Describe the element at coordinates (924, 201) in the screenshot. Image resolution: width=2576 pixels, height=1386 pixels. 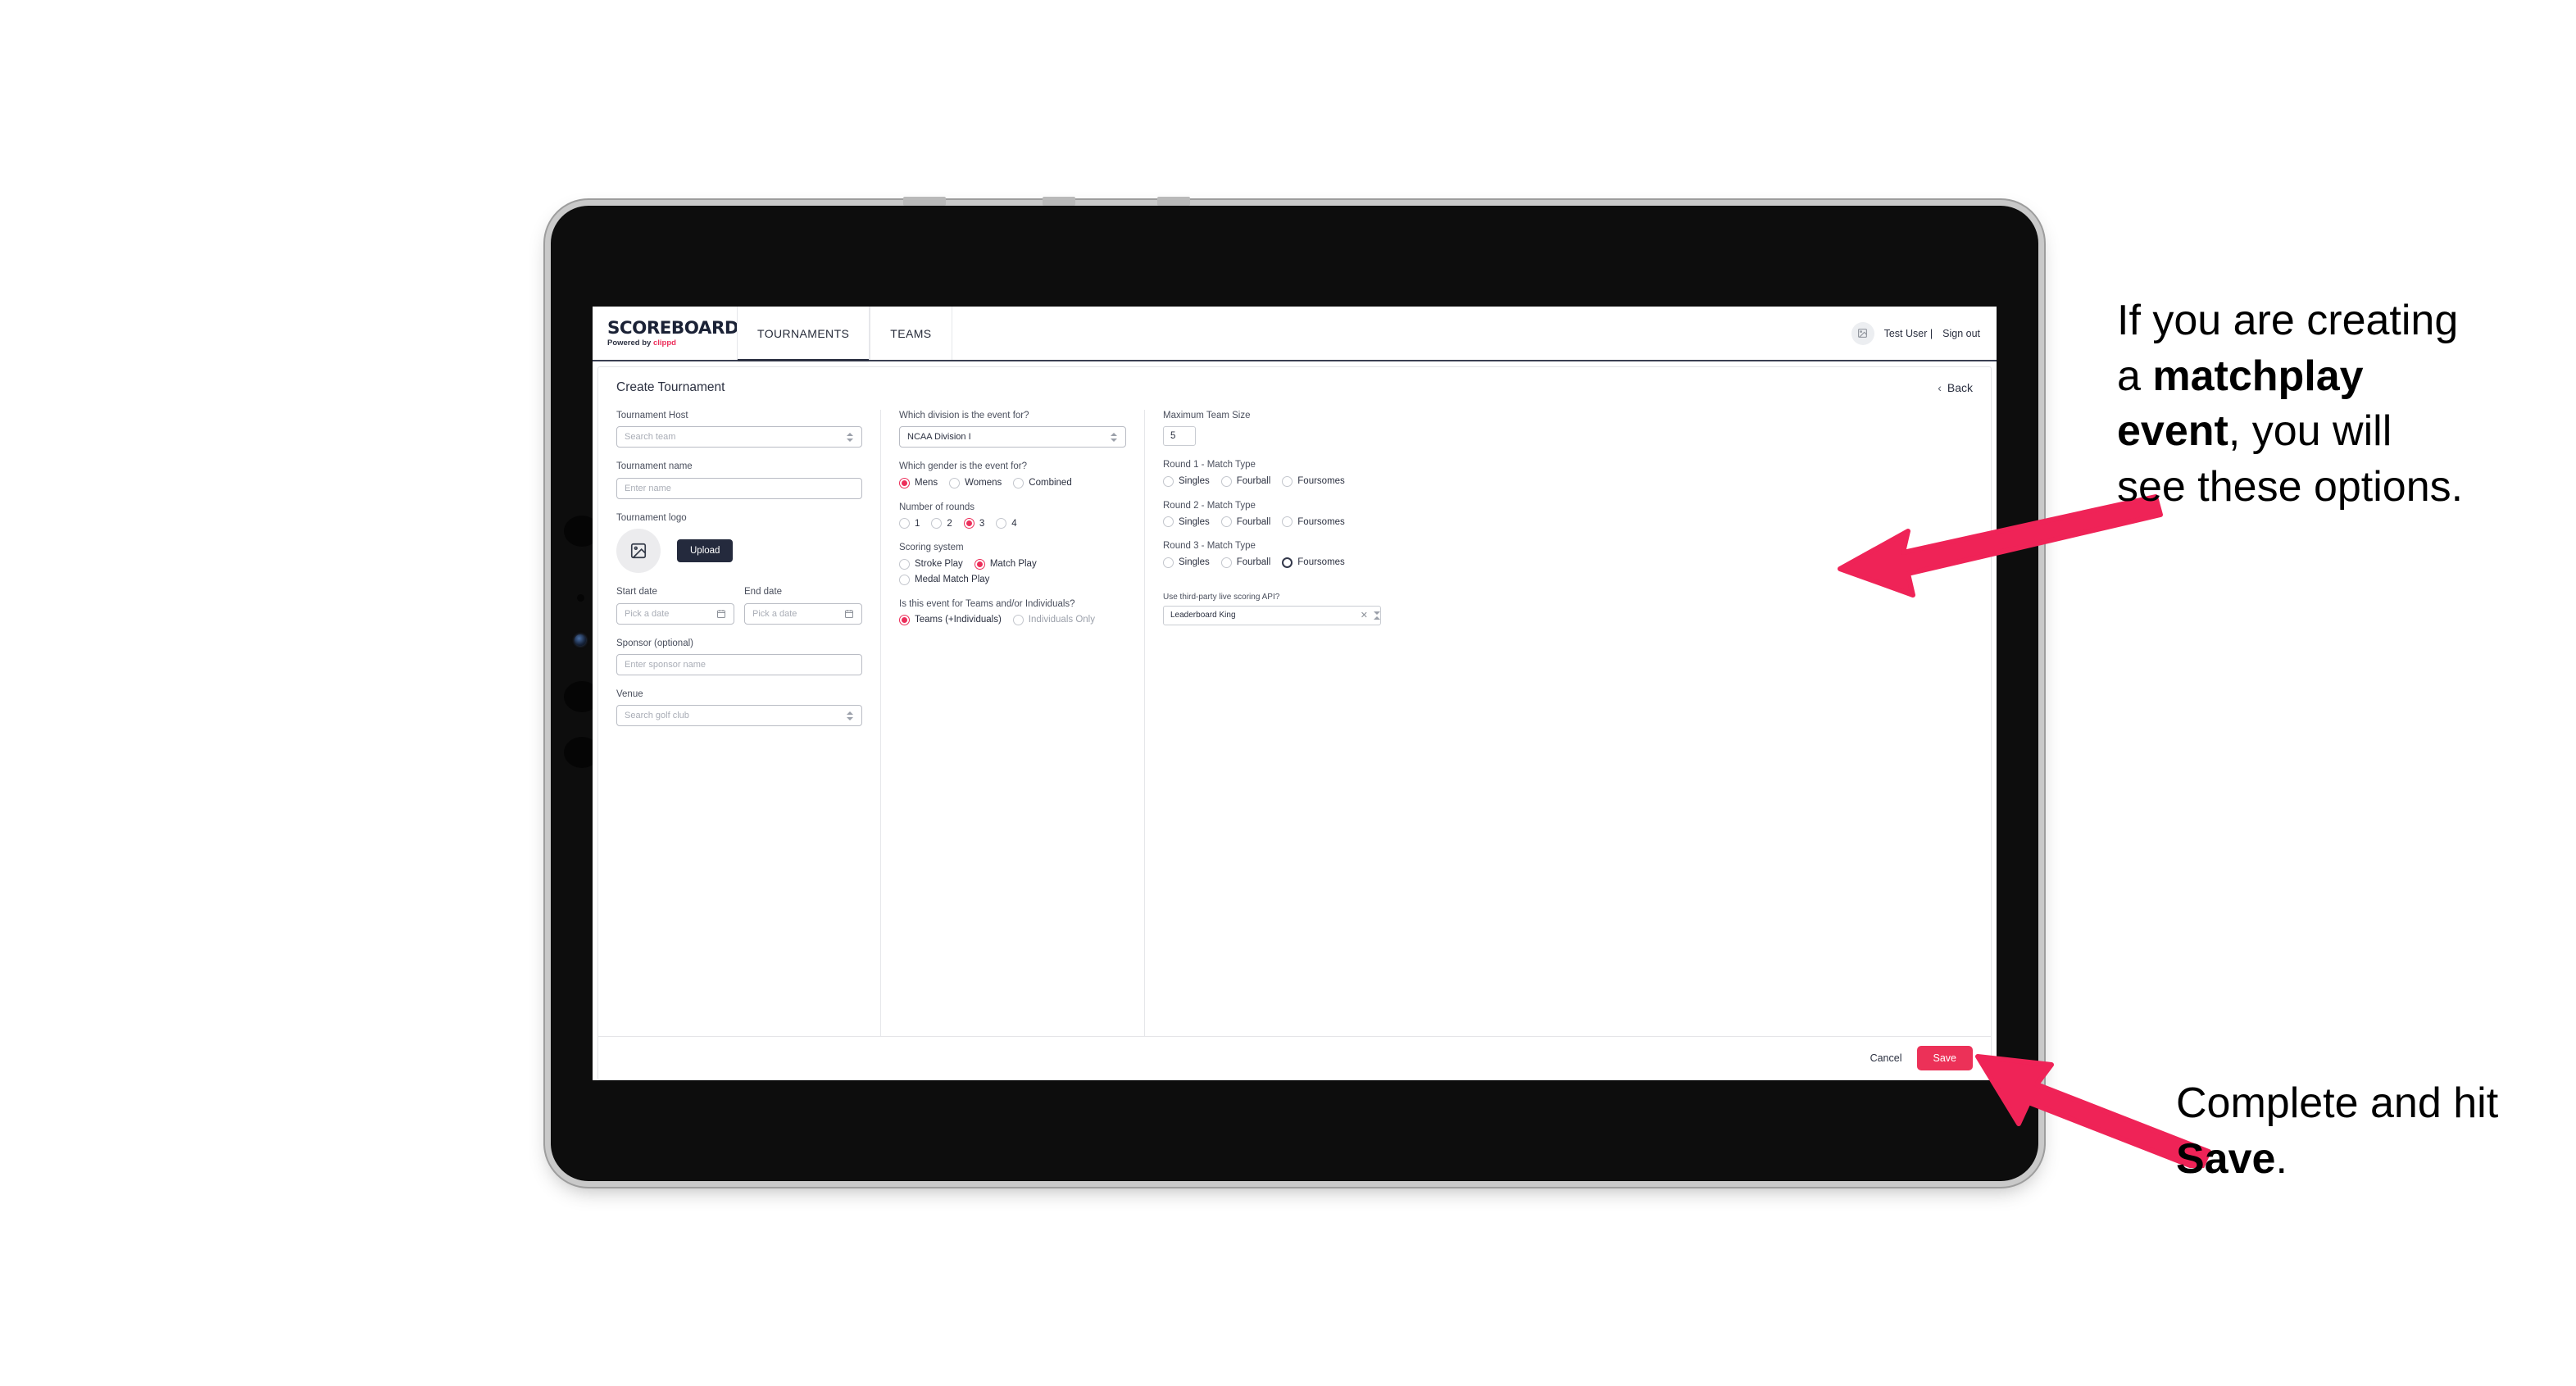
I see `power-button` at that location.